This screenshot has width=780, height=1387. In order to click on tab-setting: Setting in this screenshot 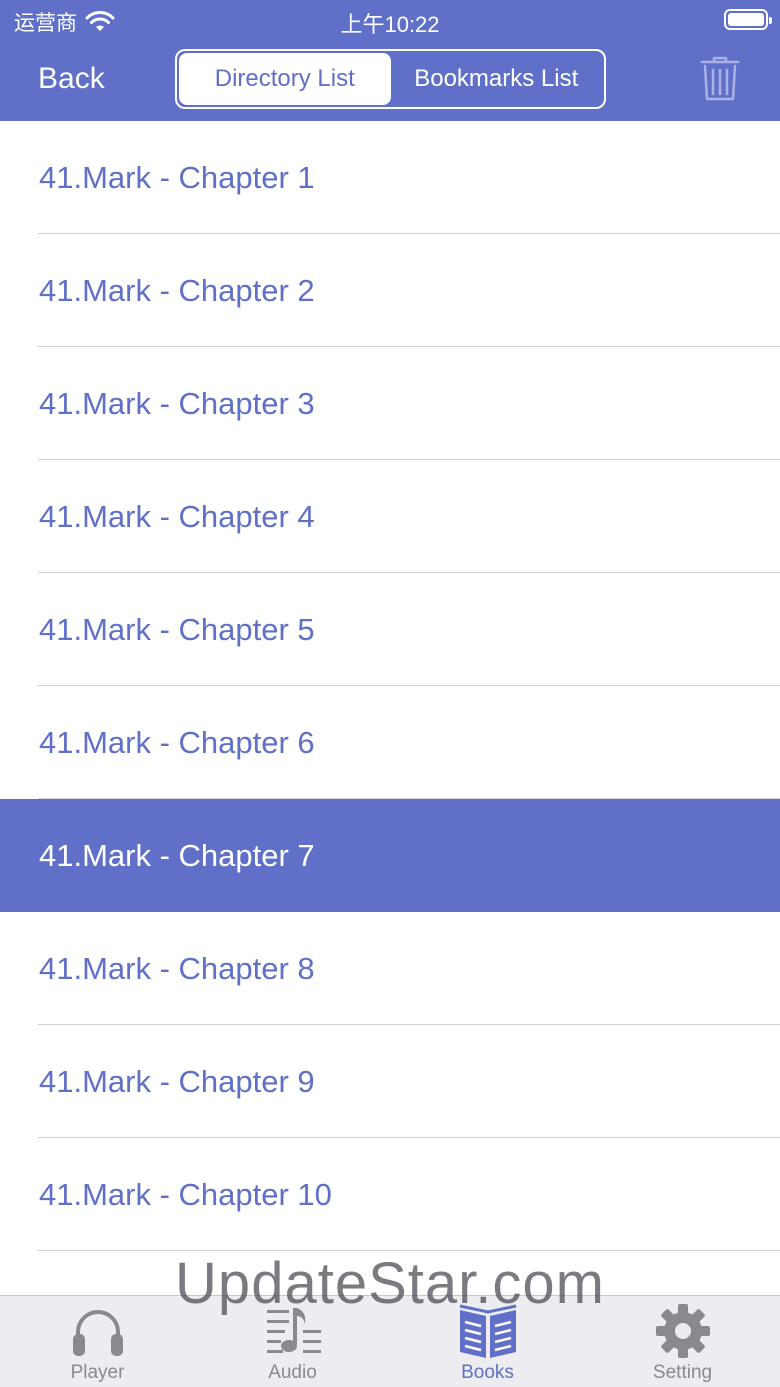, I will do `click(682, 1341)`.